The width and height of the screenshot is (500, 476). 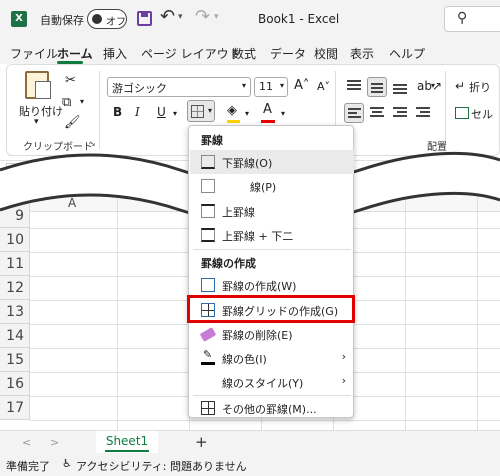 I want to click on tab-data: データ, so click(x=288, y=53).